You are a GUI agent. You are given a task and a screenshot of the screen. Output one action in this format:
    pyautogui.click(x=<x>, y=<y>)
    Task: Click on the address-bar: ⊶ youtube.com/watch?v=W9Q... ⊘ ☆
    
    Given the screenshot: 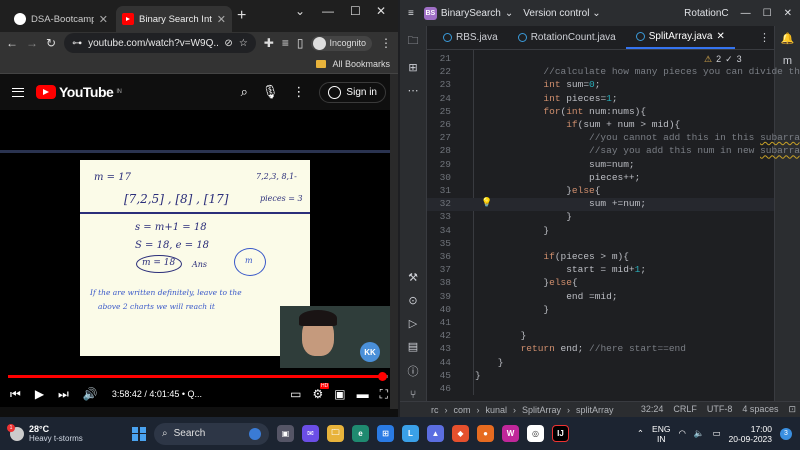 What is the action you would take?
    pyautogui.click(x=160, y=43)
    